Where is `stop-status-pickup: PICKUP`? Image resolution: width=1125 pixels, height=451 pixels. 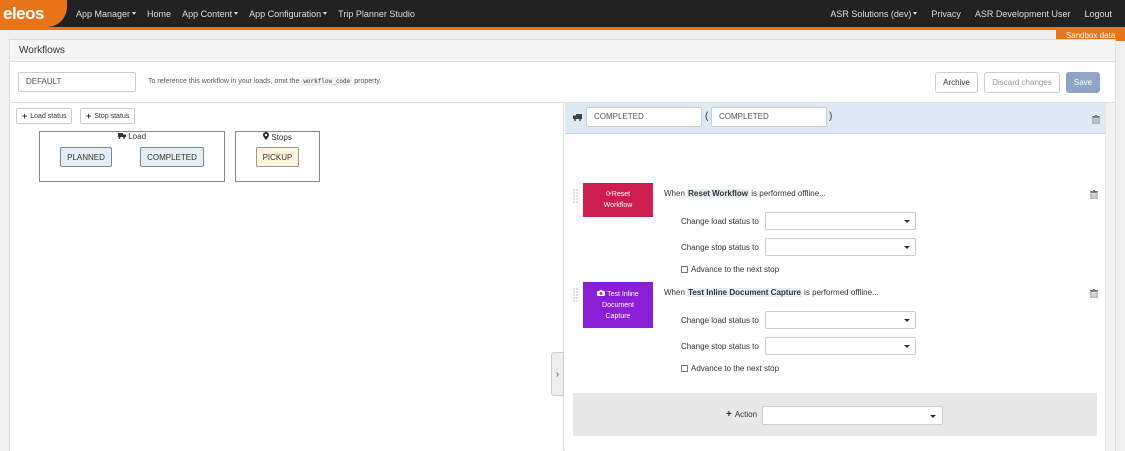
stop-status-pickup: PICKUP is located at coordinates (277, 157).